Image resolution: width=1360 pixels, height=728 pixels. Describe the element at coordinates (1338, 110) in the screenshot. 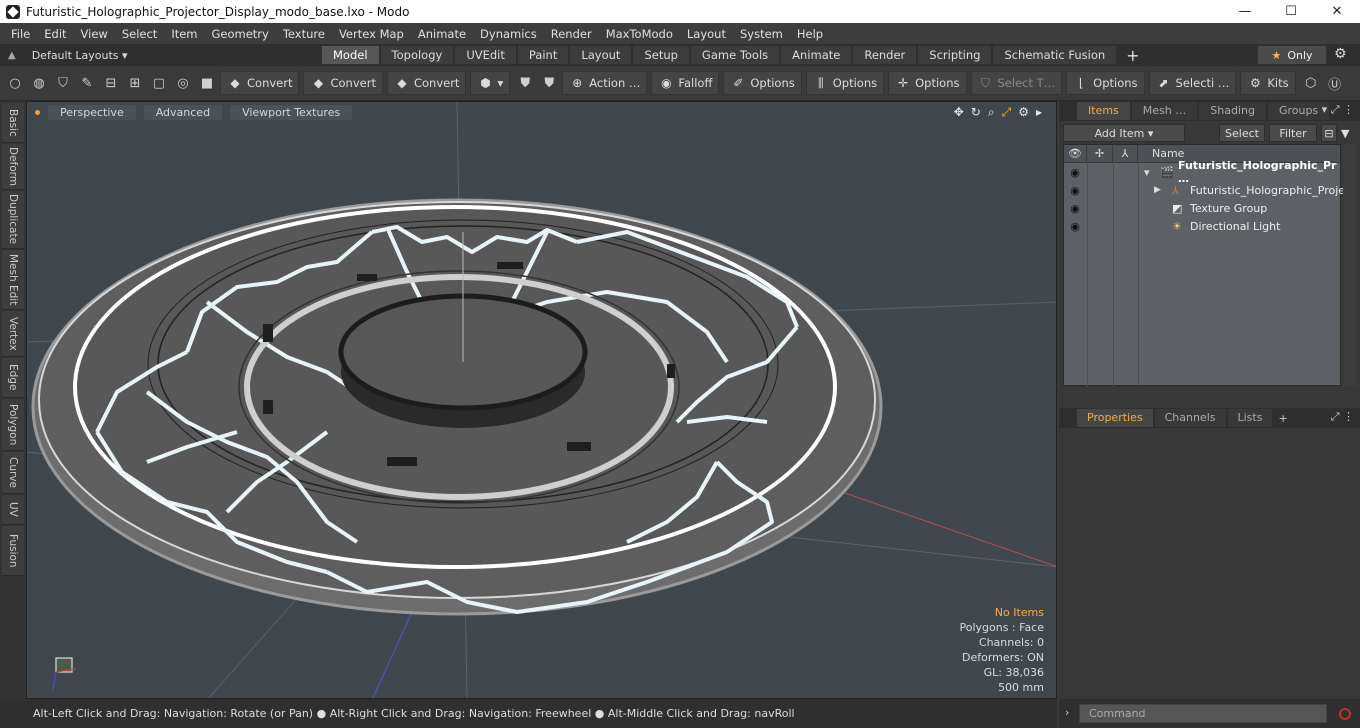

I see `panel-menu-icon: ▾ ⤢ ⋮` at that location.